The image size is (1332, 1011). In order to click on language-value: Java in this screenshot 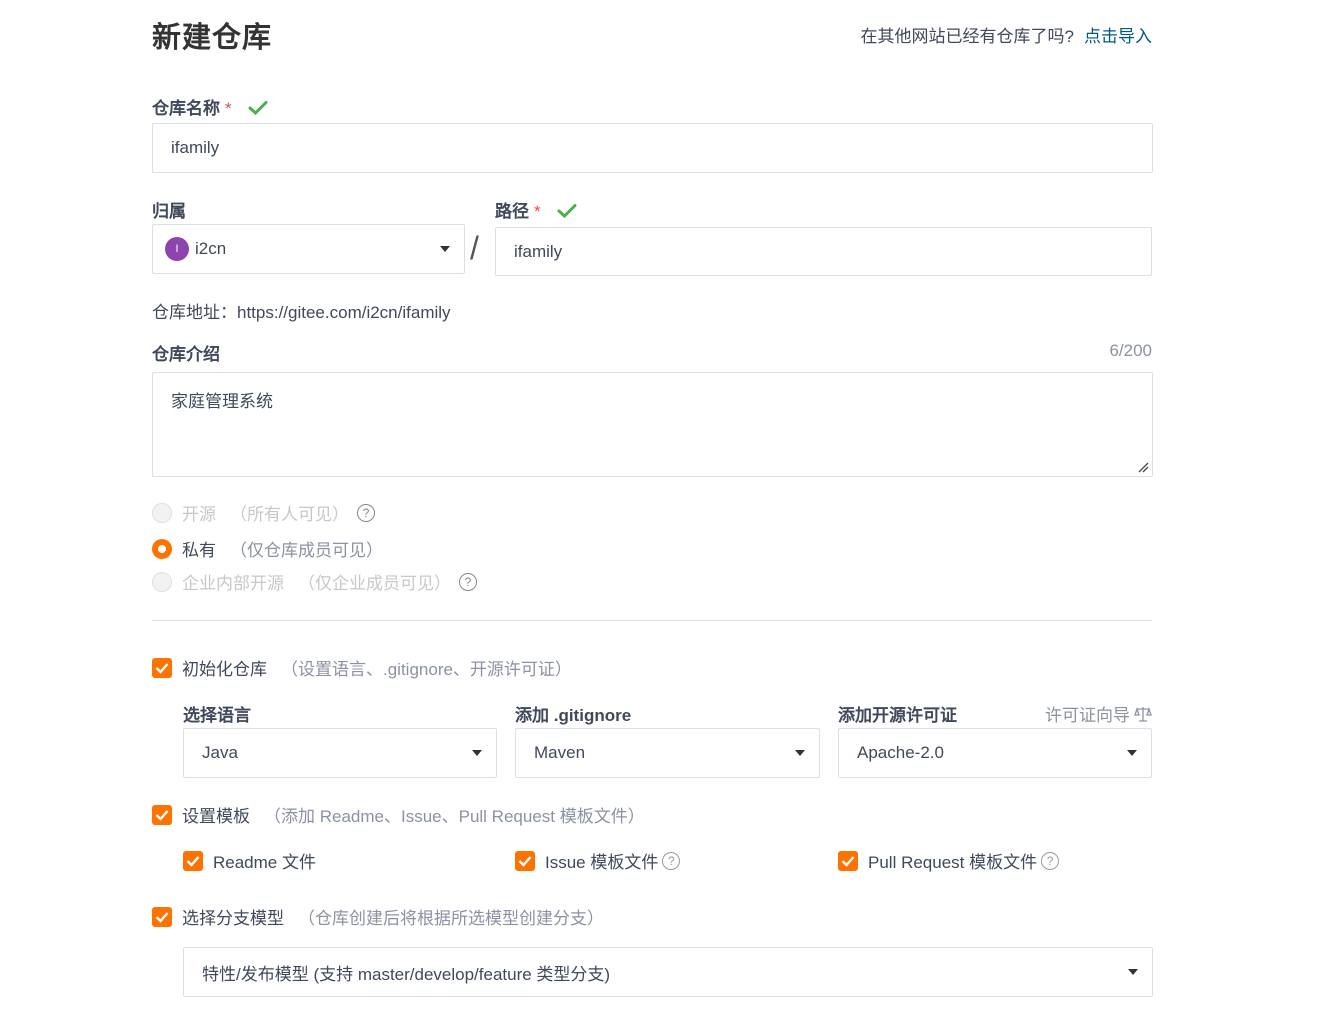, I will do `click(220, 752)`.